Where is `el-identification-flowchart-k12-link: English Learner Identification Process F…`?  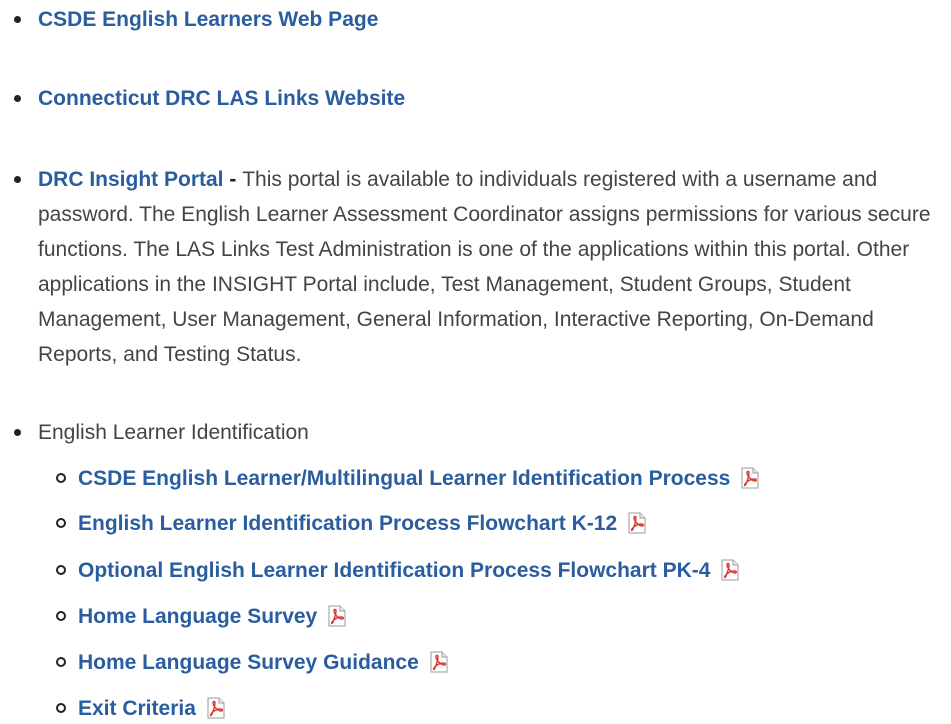 el-identification-flowchart-k12-link: English Learner Identification Process F… is located at coordinates (347, 523).